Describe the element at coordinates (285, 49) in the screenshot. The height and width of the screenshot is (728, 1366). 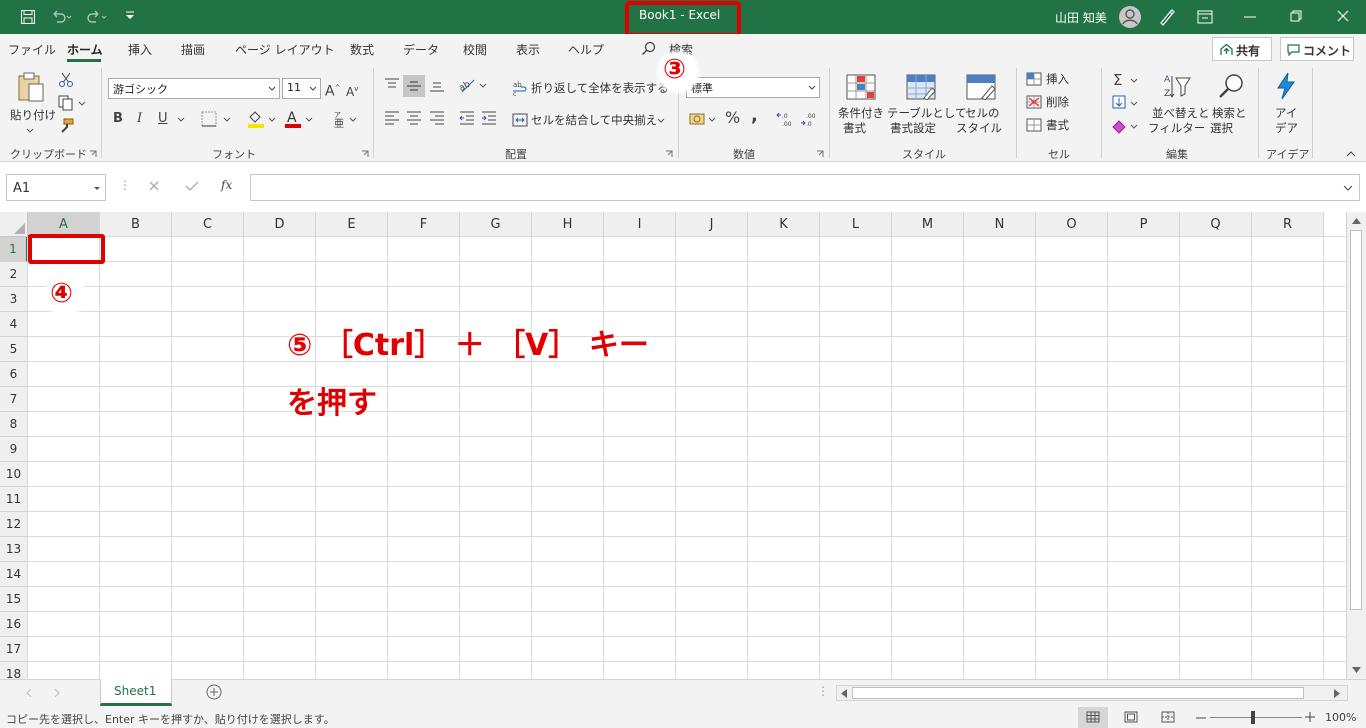
I see `tab-page-layout: ページ レイアウト` at that location.